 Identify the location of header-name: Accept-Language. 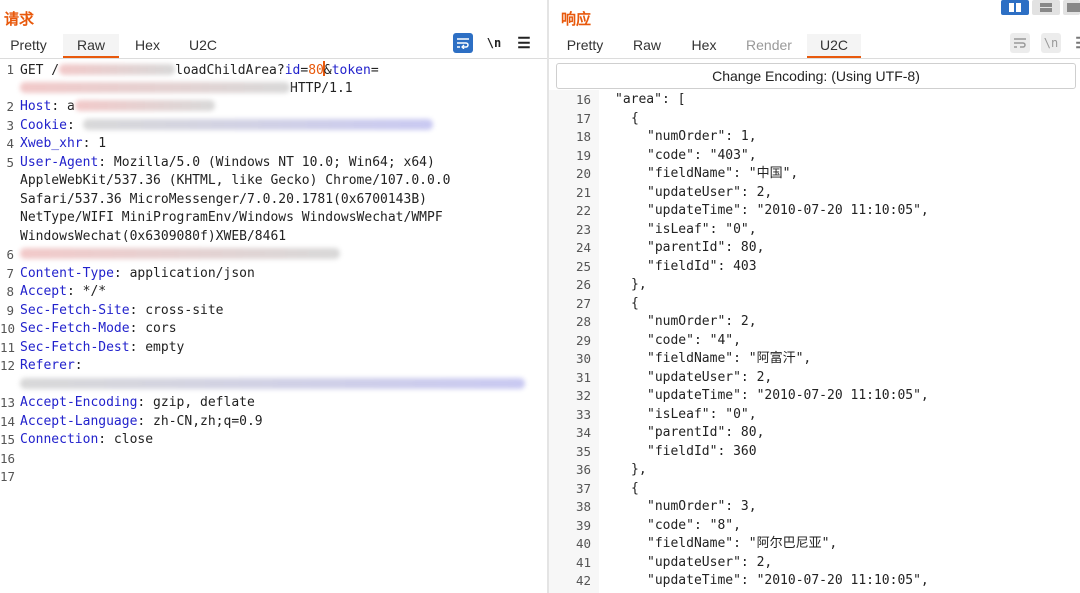
(79, 421).